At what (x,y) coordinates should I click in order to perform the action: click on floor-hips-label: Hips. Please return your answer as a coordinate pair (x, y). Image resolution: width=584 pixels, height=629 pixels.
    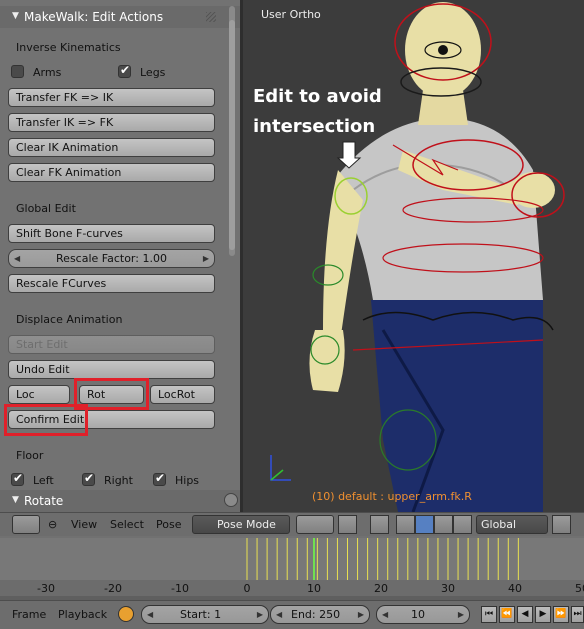
    Looking at the image, I should click on (187, 480).